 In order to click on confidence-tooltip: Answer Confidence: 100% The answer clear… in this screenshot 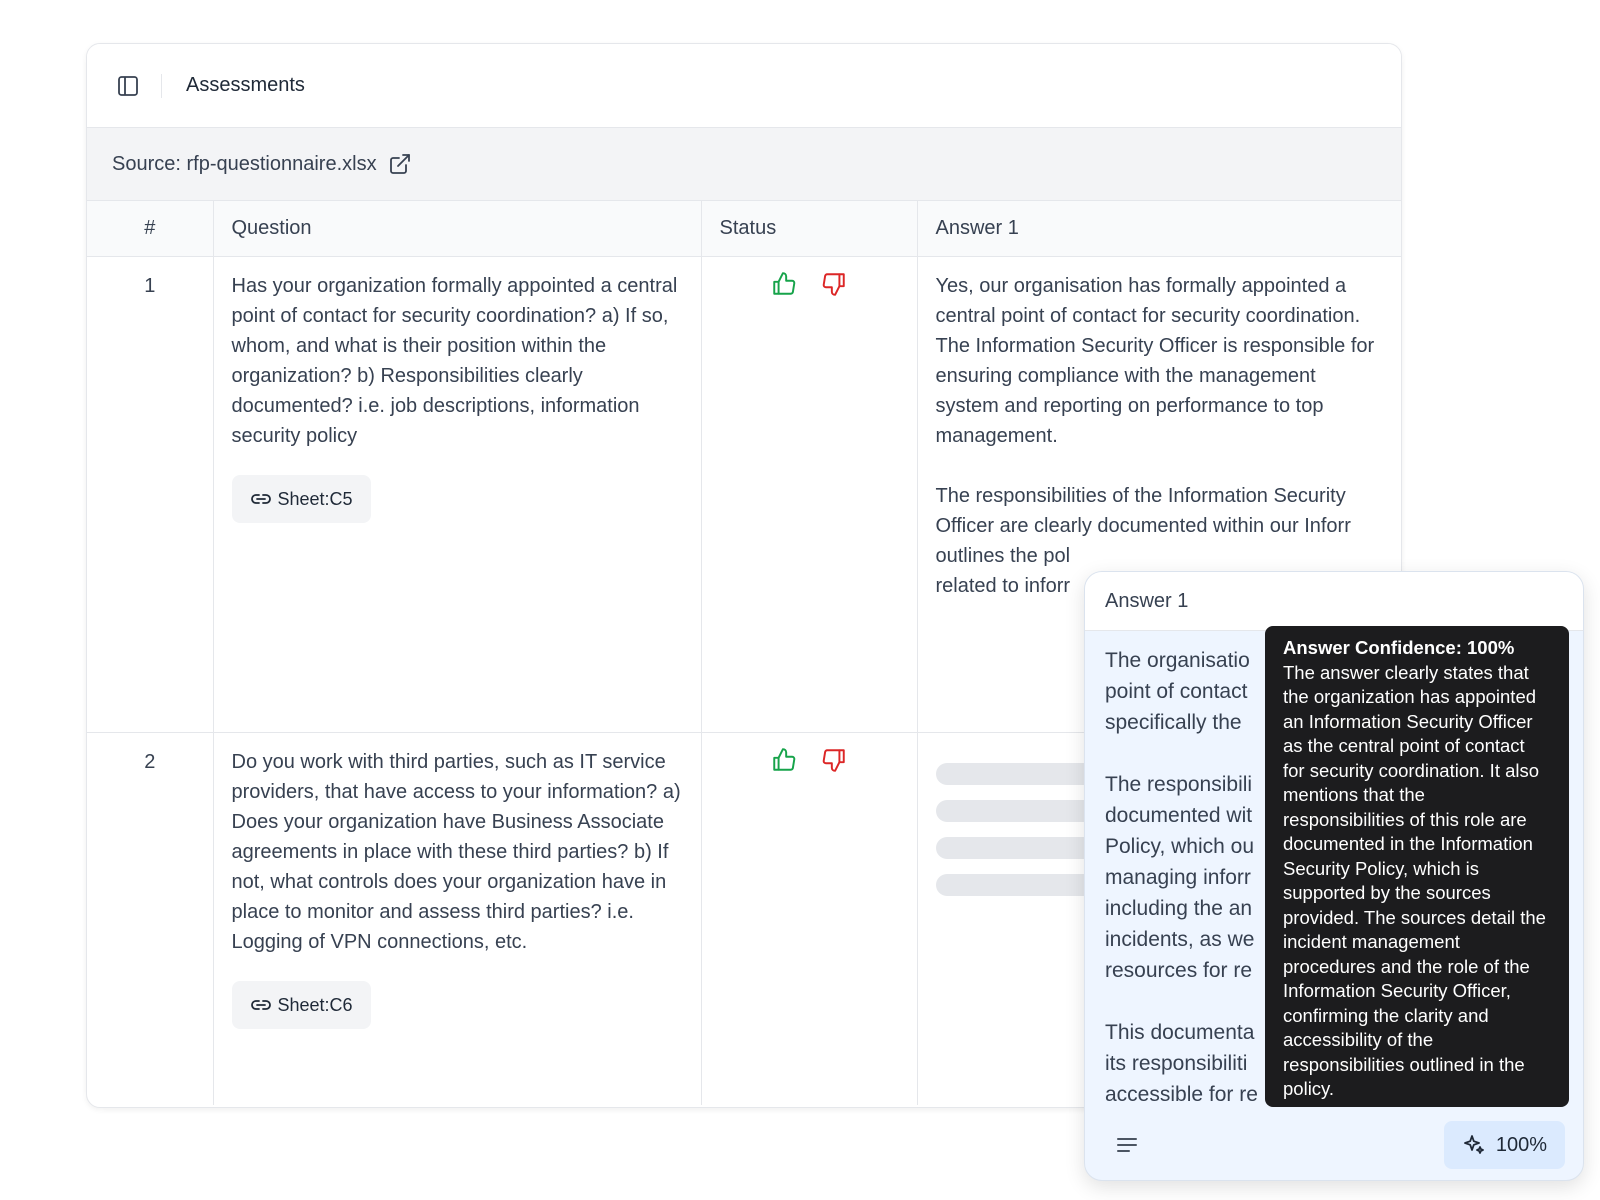, I will do `click(1417, 866)`.